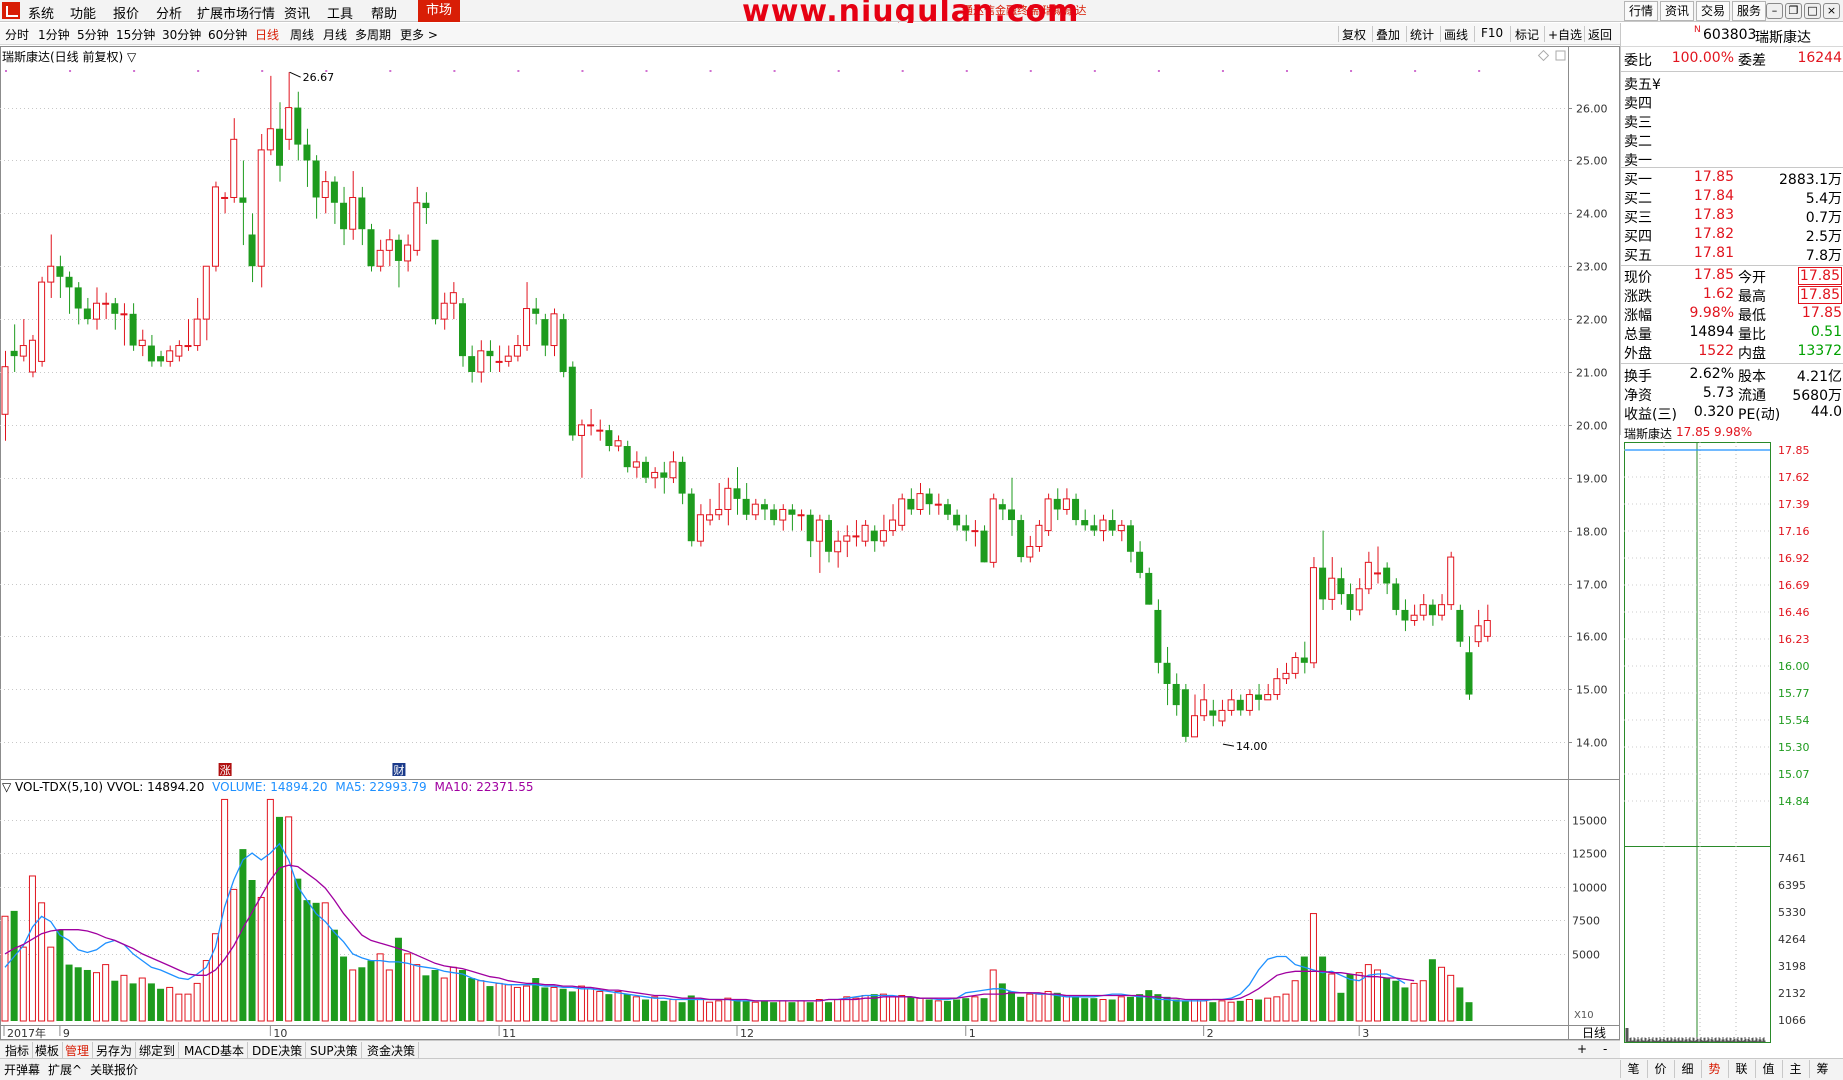 Image resolution: width=1843 pixels, height=1080 pixels. I want to click on fundamental-value: 4.21亿, so click(1819, 377).